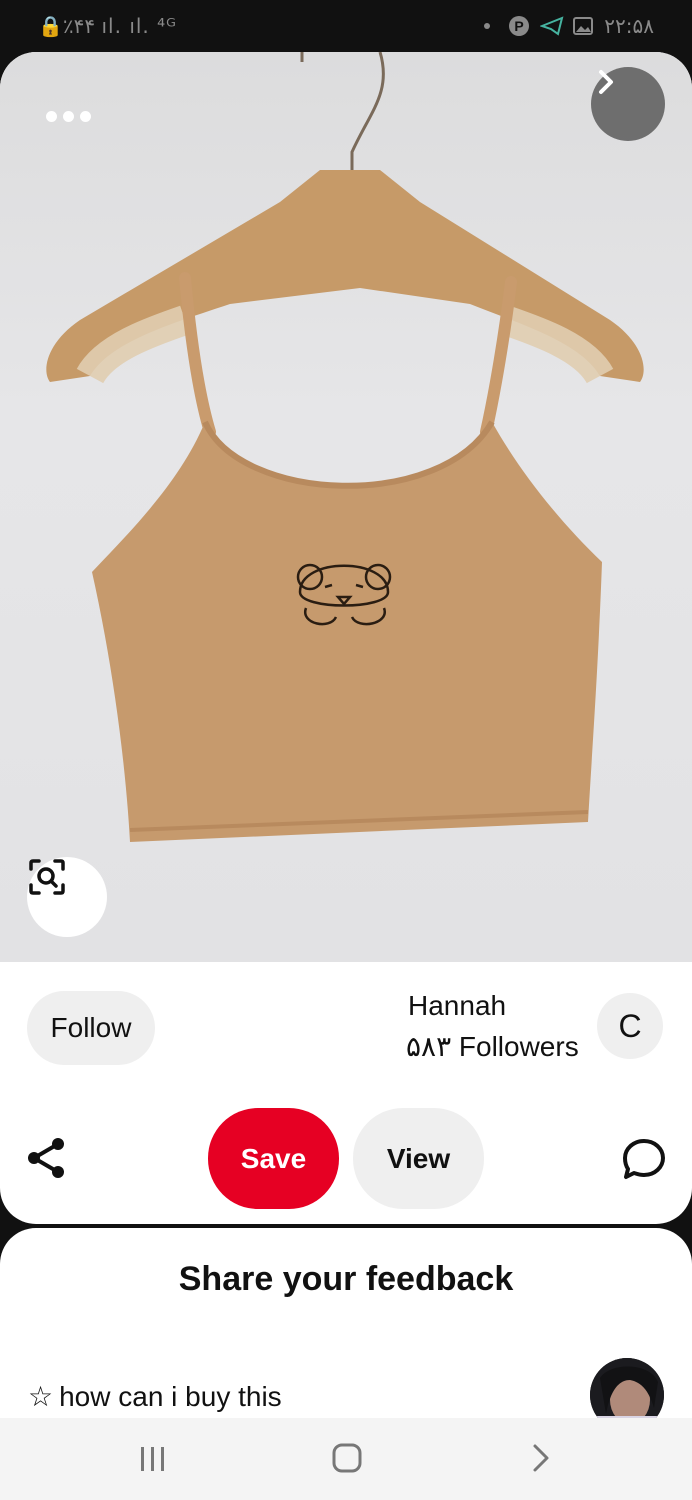 This screenshot has height=1500, width=692. What do you see at coordinates (418, 1158) in the screenshot?
I see `view-button: View` at bounding box center [418, 1158].